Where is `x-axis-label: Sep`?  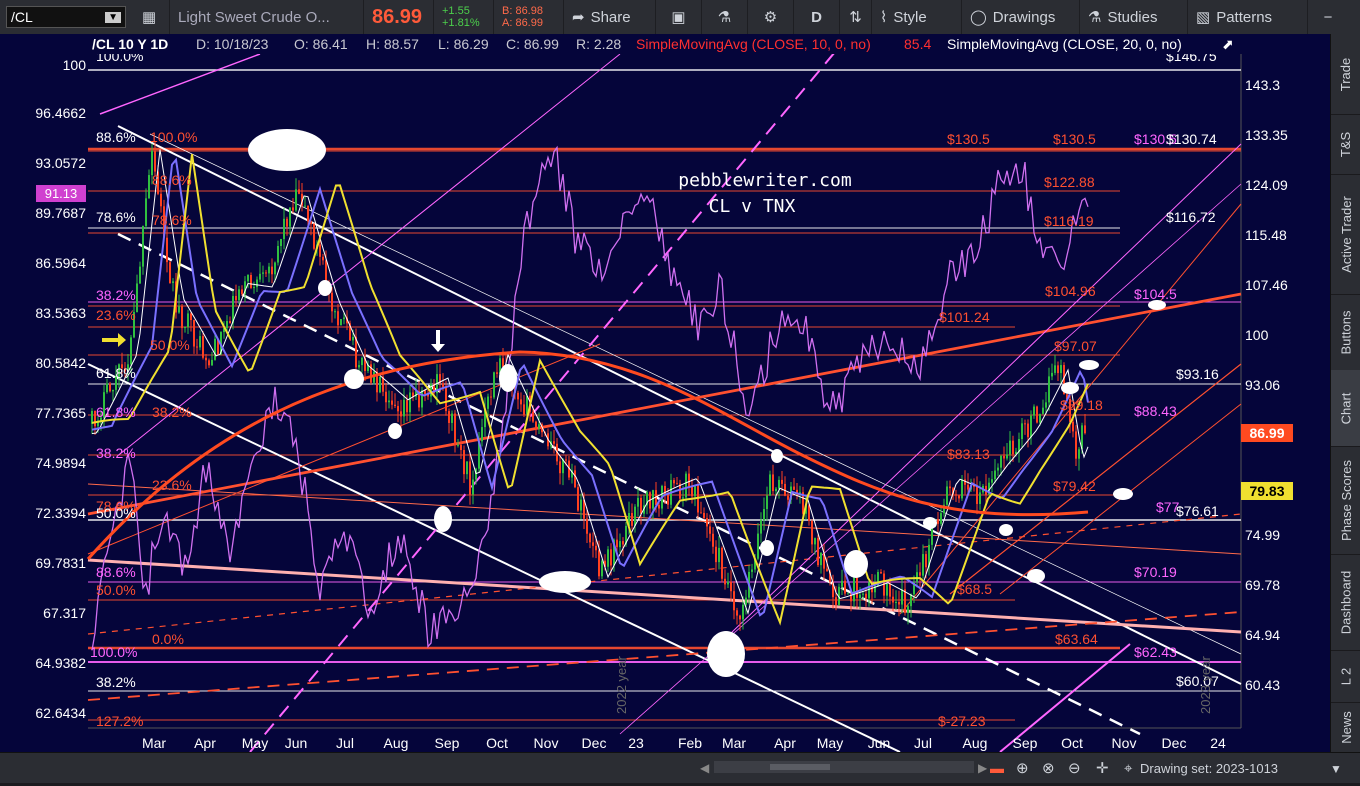
x-axis-label: Sep is located at coordinates (1025, 743).